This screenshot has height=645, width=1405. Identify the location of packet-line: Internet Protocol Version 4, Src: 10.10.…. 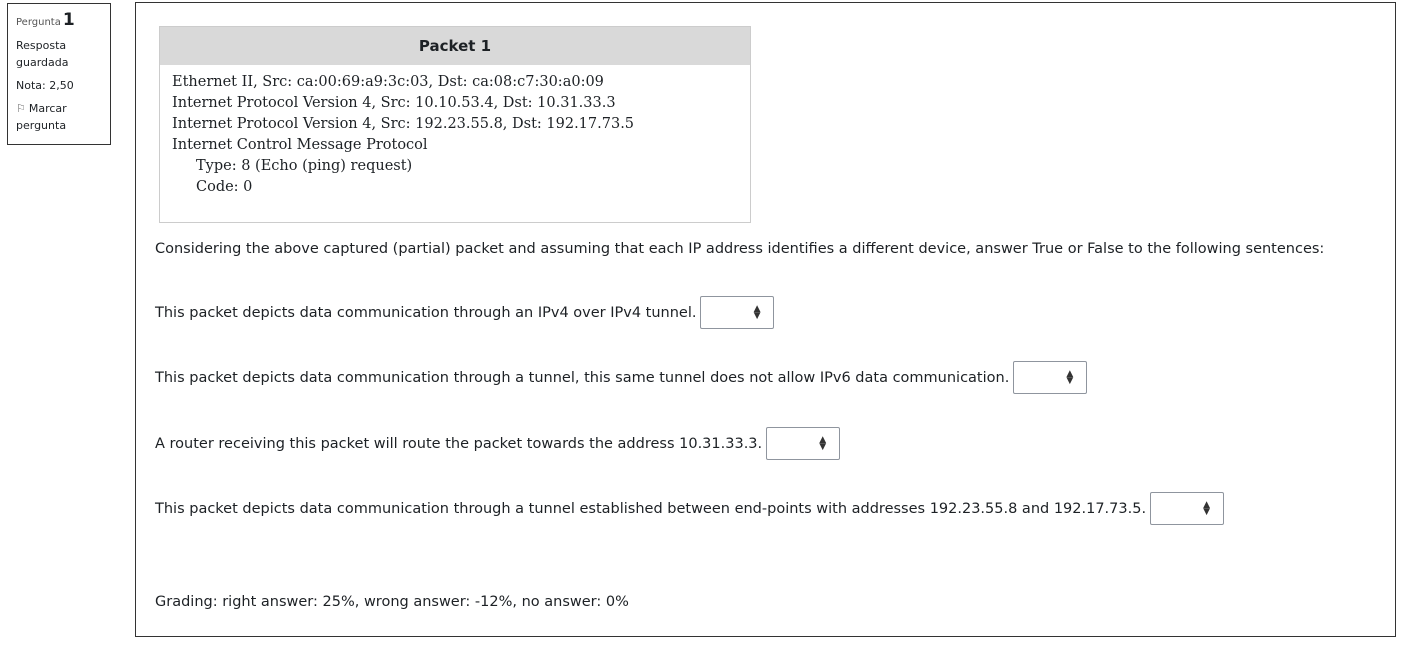
(394, 103).